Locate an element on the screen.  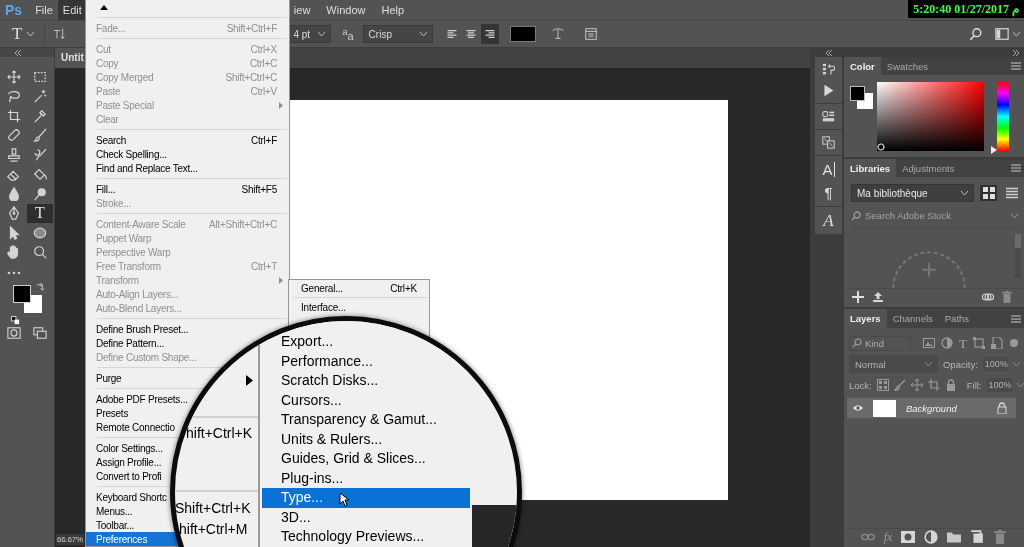
new-layer-icon is located at coordinates (977, 537).